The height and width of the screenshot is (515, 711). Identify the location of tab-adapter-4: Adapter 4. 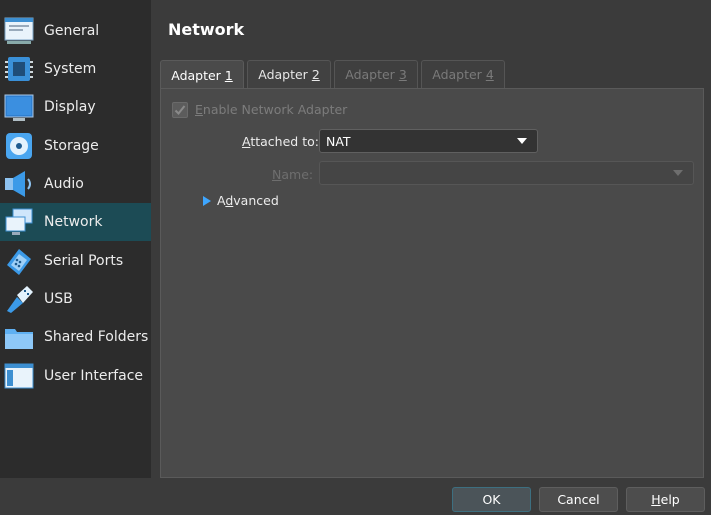
(463, 74).